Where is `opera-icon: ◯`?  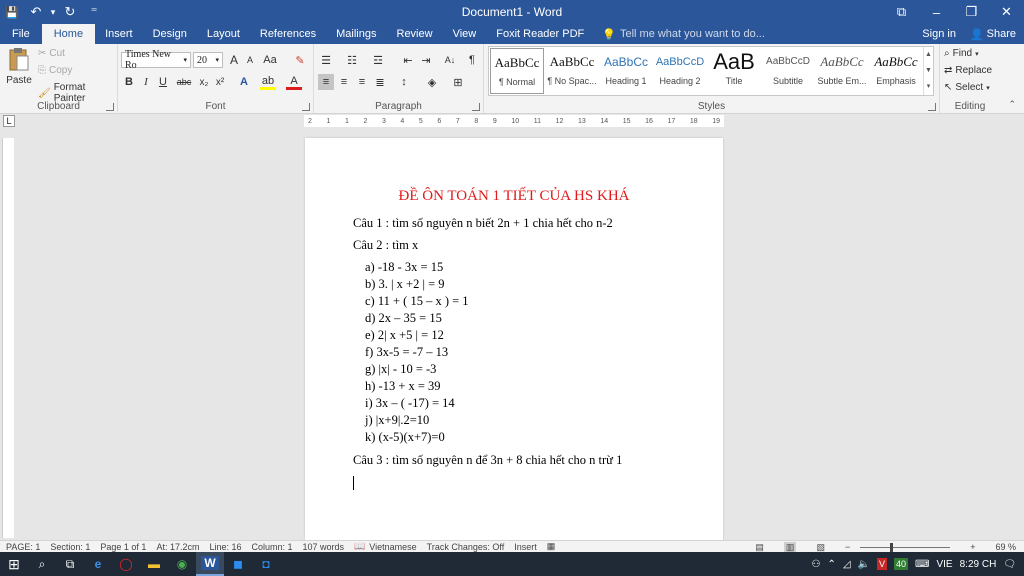 opera-icon: ◯ is located at coordinates (126, 564).